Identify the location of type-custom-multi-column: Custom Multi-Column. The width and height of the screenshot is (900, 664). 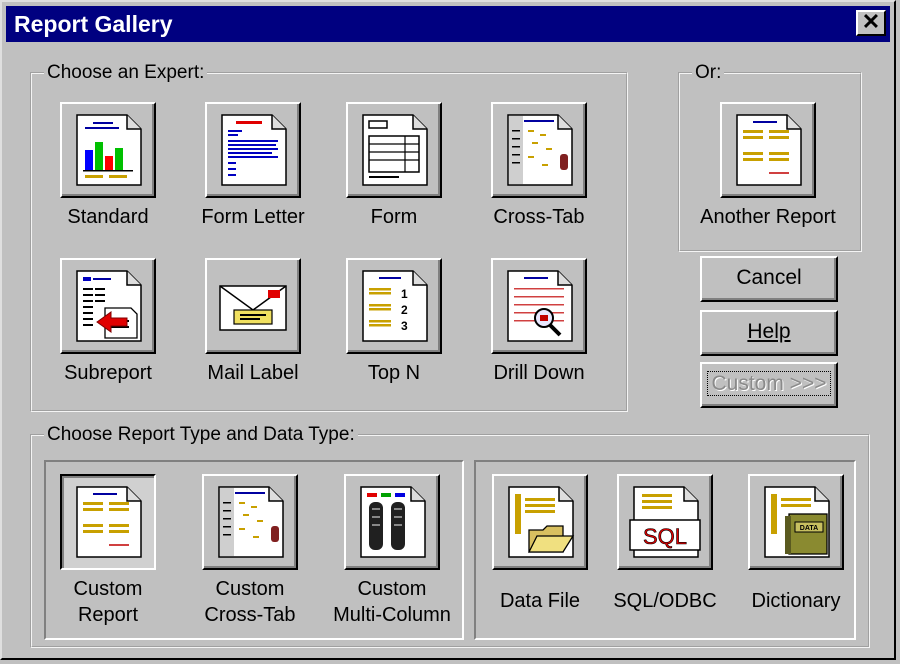
(392, 551).